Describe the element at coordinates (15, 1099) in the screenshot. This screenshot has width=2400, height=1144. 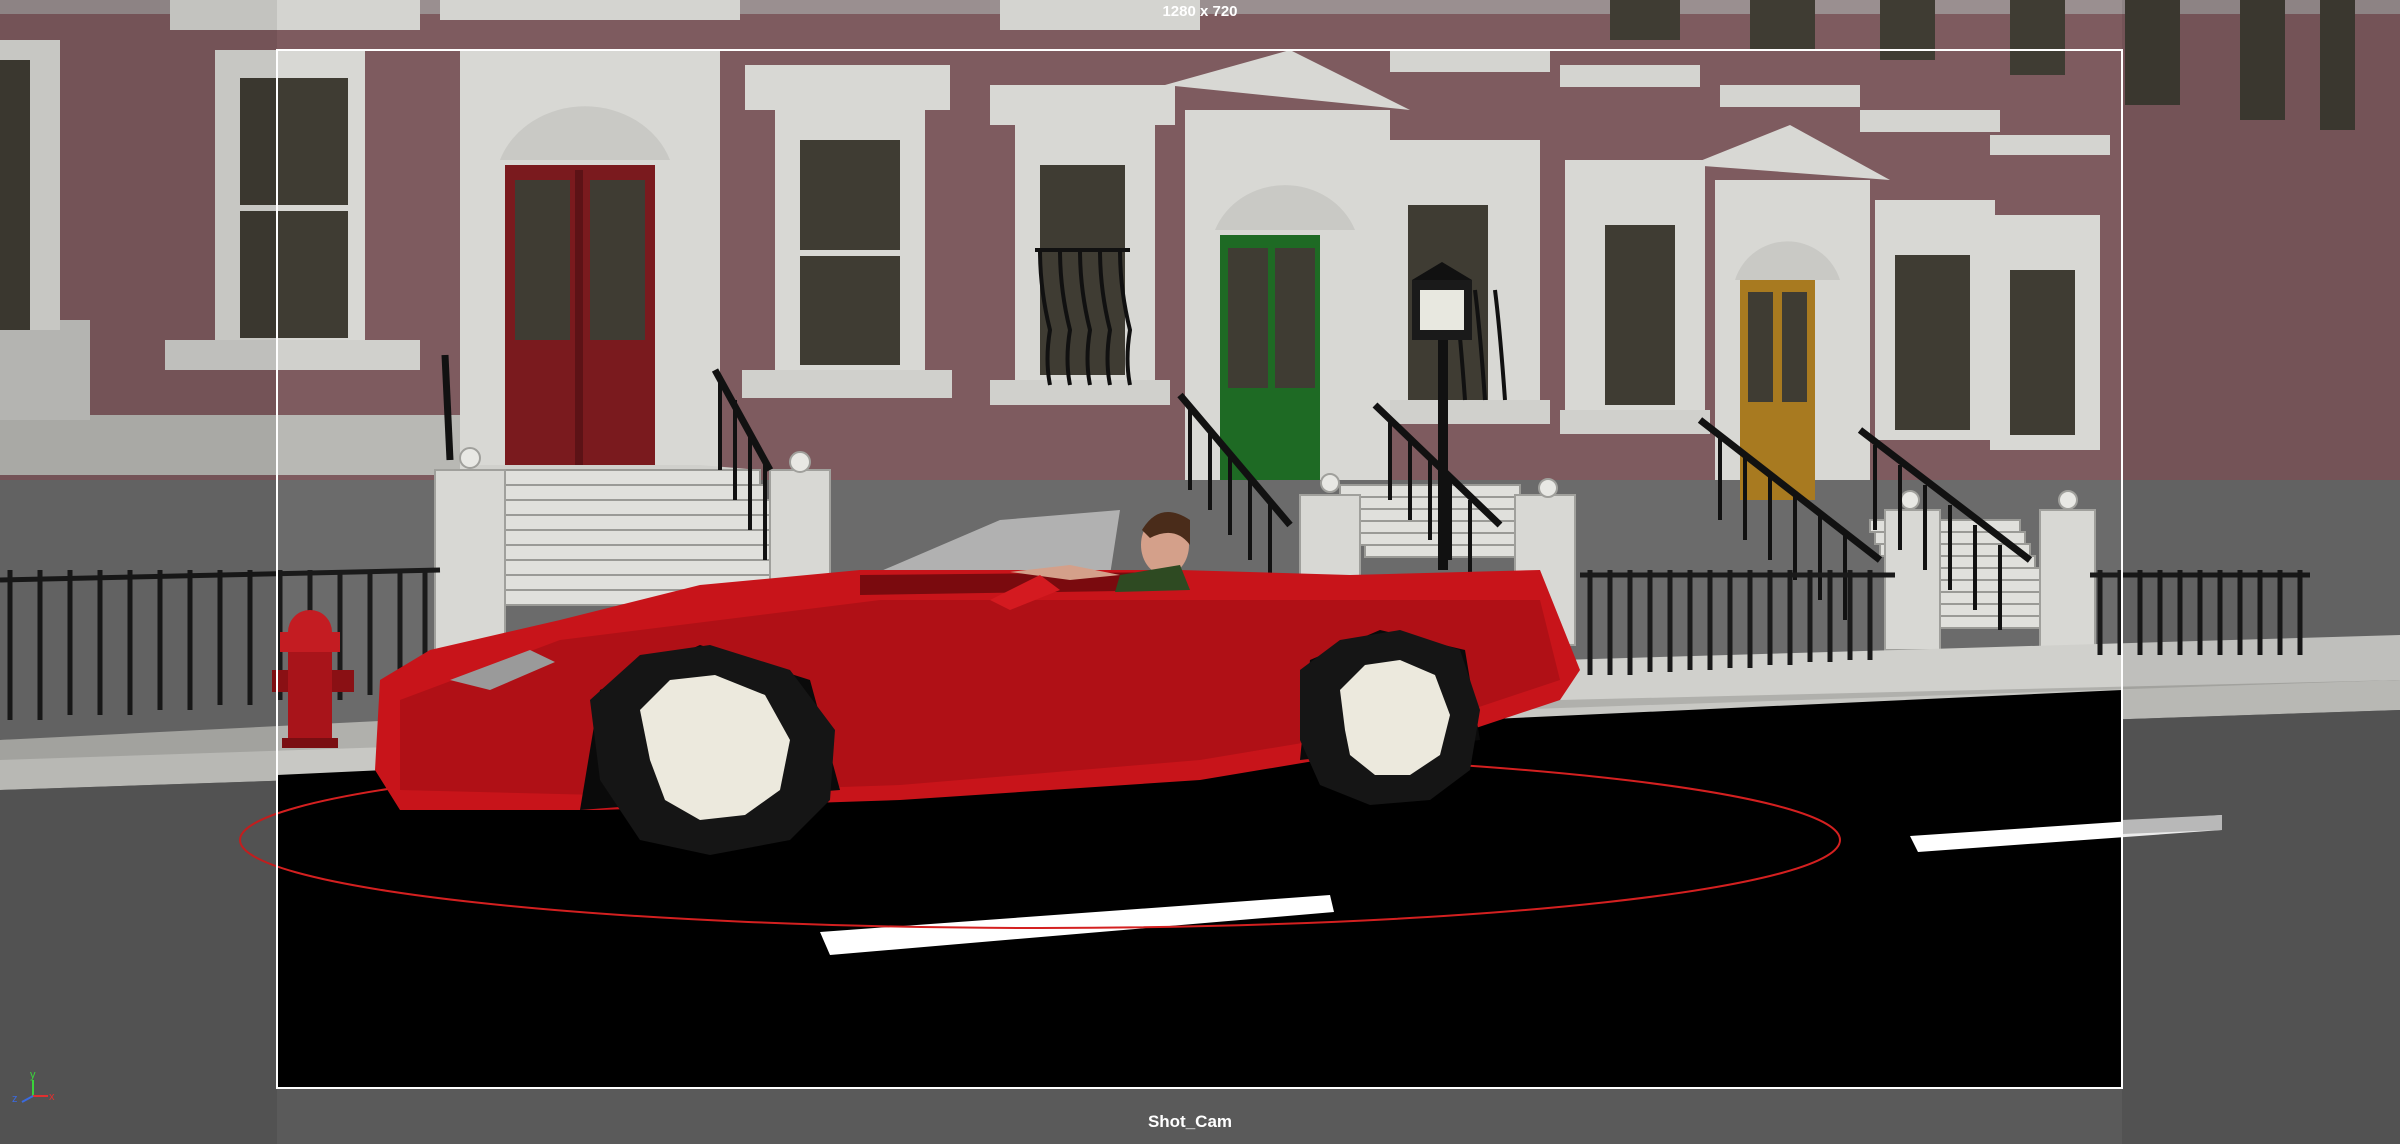
I see `axis-z-label: z` at that location.